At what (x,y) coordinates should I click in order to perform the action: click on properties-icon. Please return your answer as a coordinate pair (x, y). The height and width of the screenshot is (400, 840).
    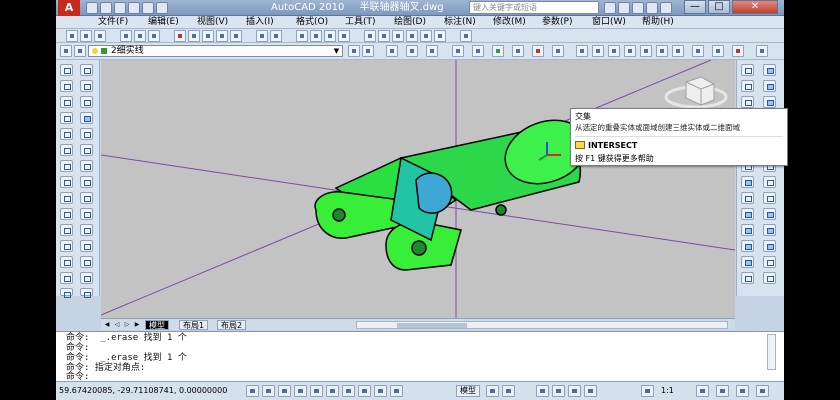
    Looking at the image, I should click on (370, 36).